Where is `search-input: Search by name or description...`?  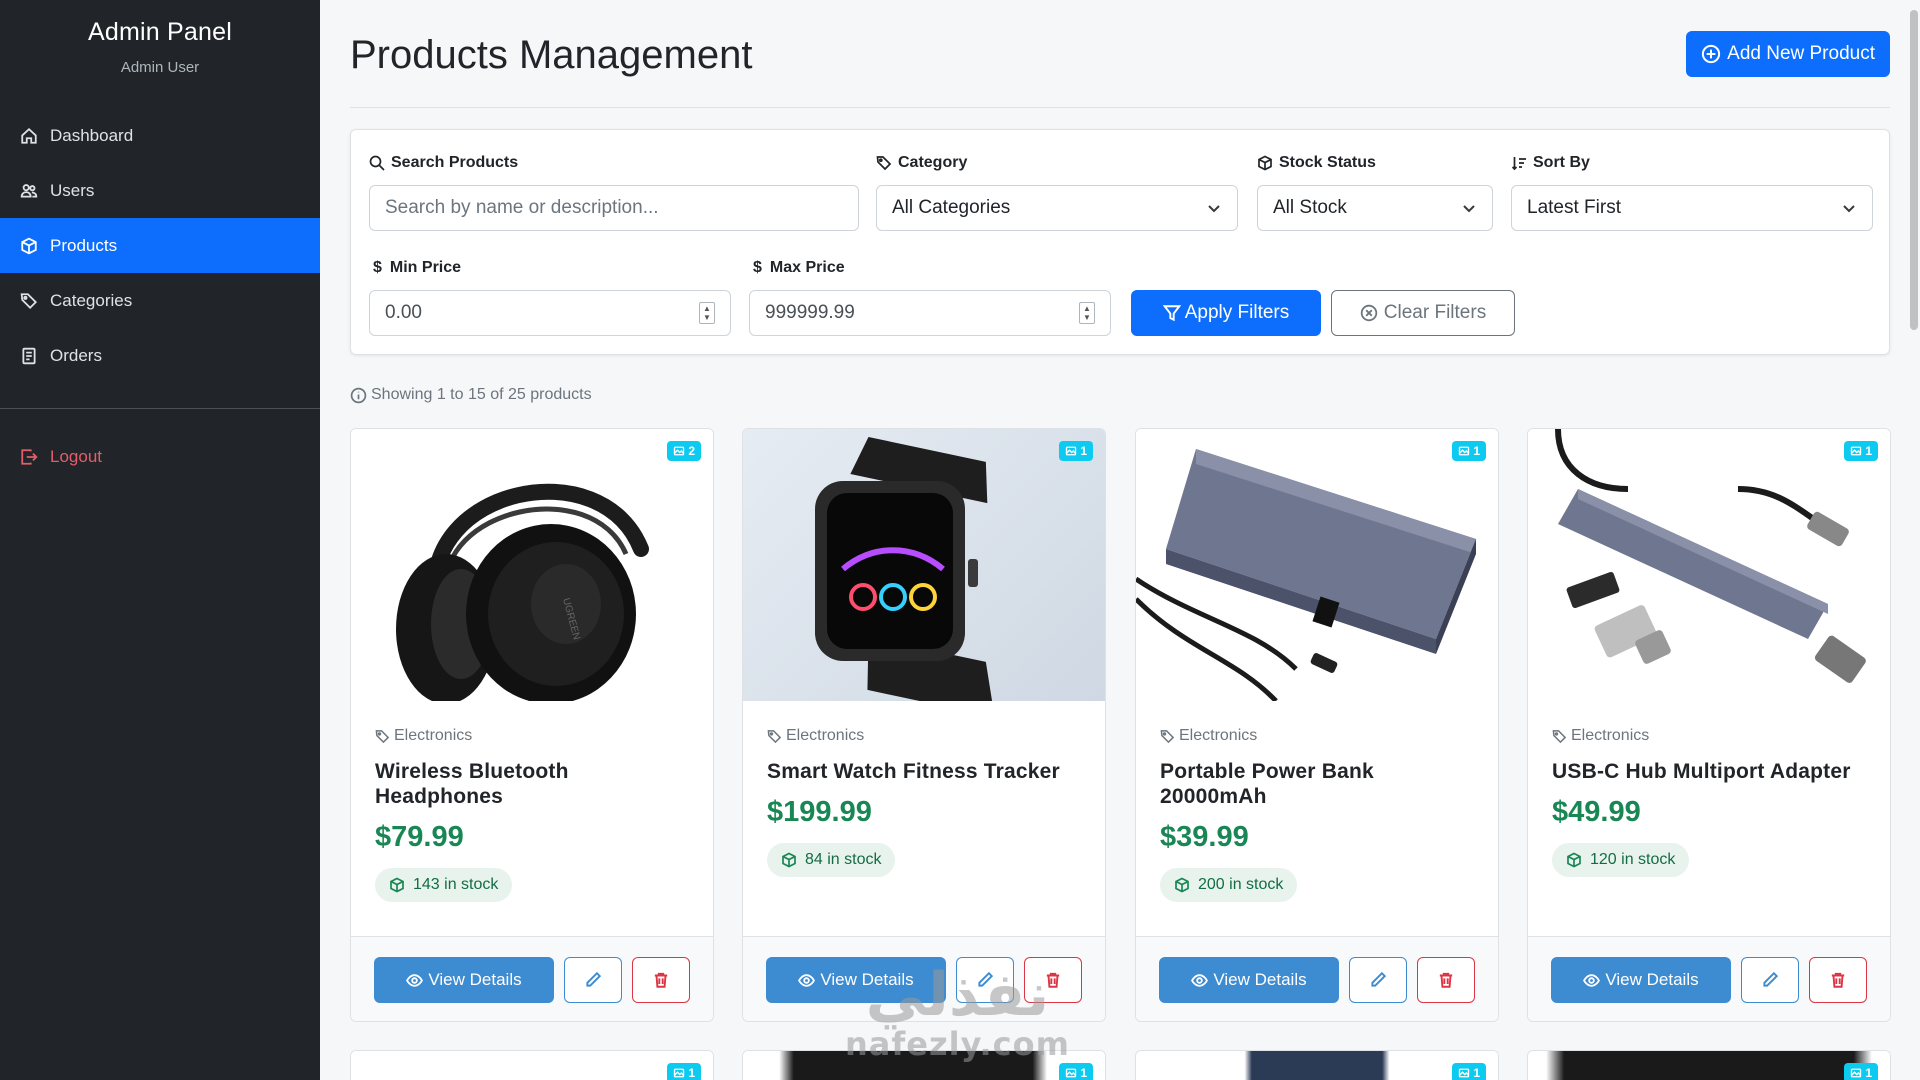
search-input: Search by name or description... is located at coordinates (614, 208).